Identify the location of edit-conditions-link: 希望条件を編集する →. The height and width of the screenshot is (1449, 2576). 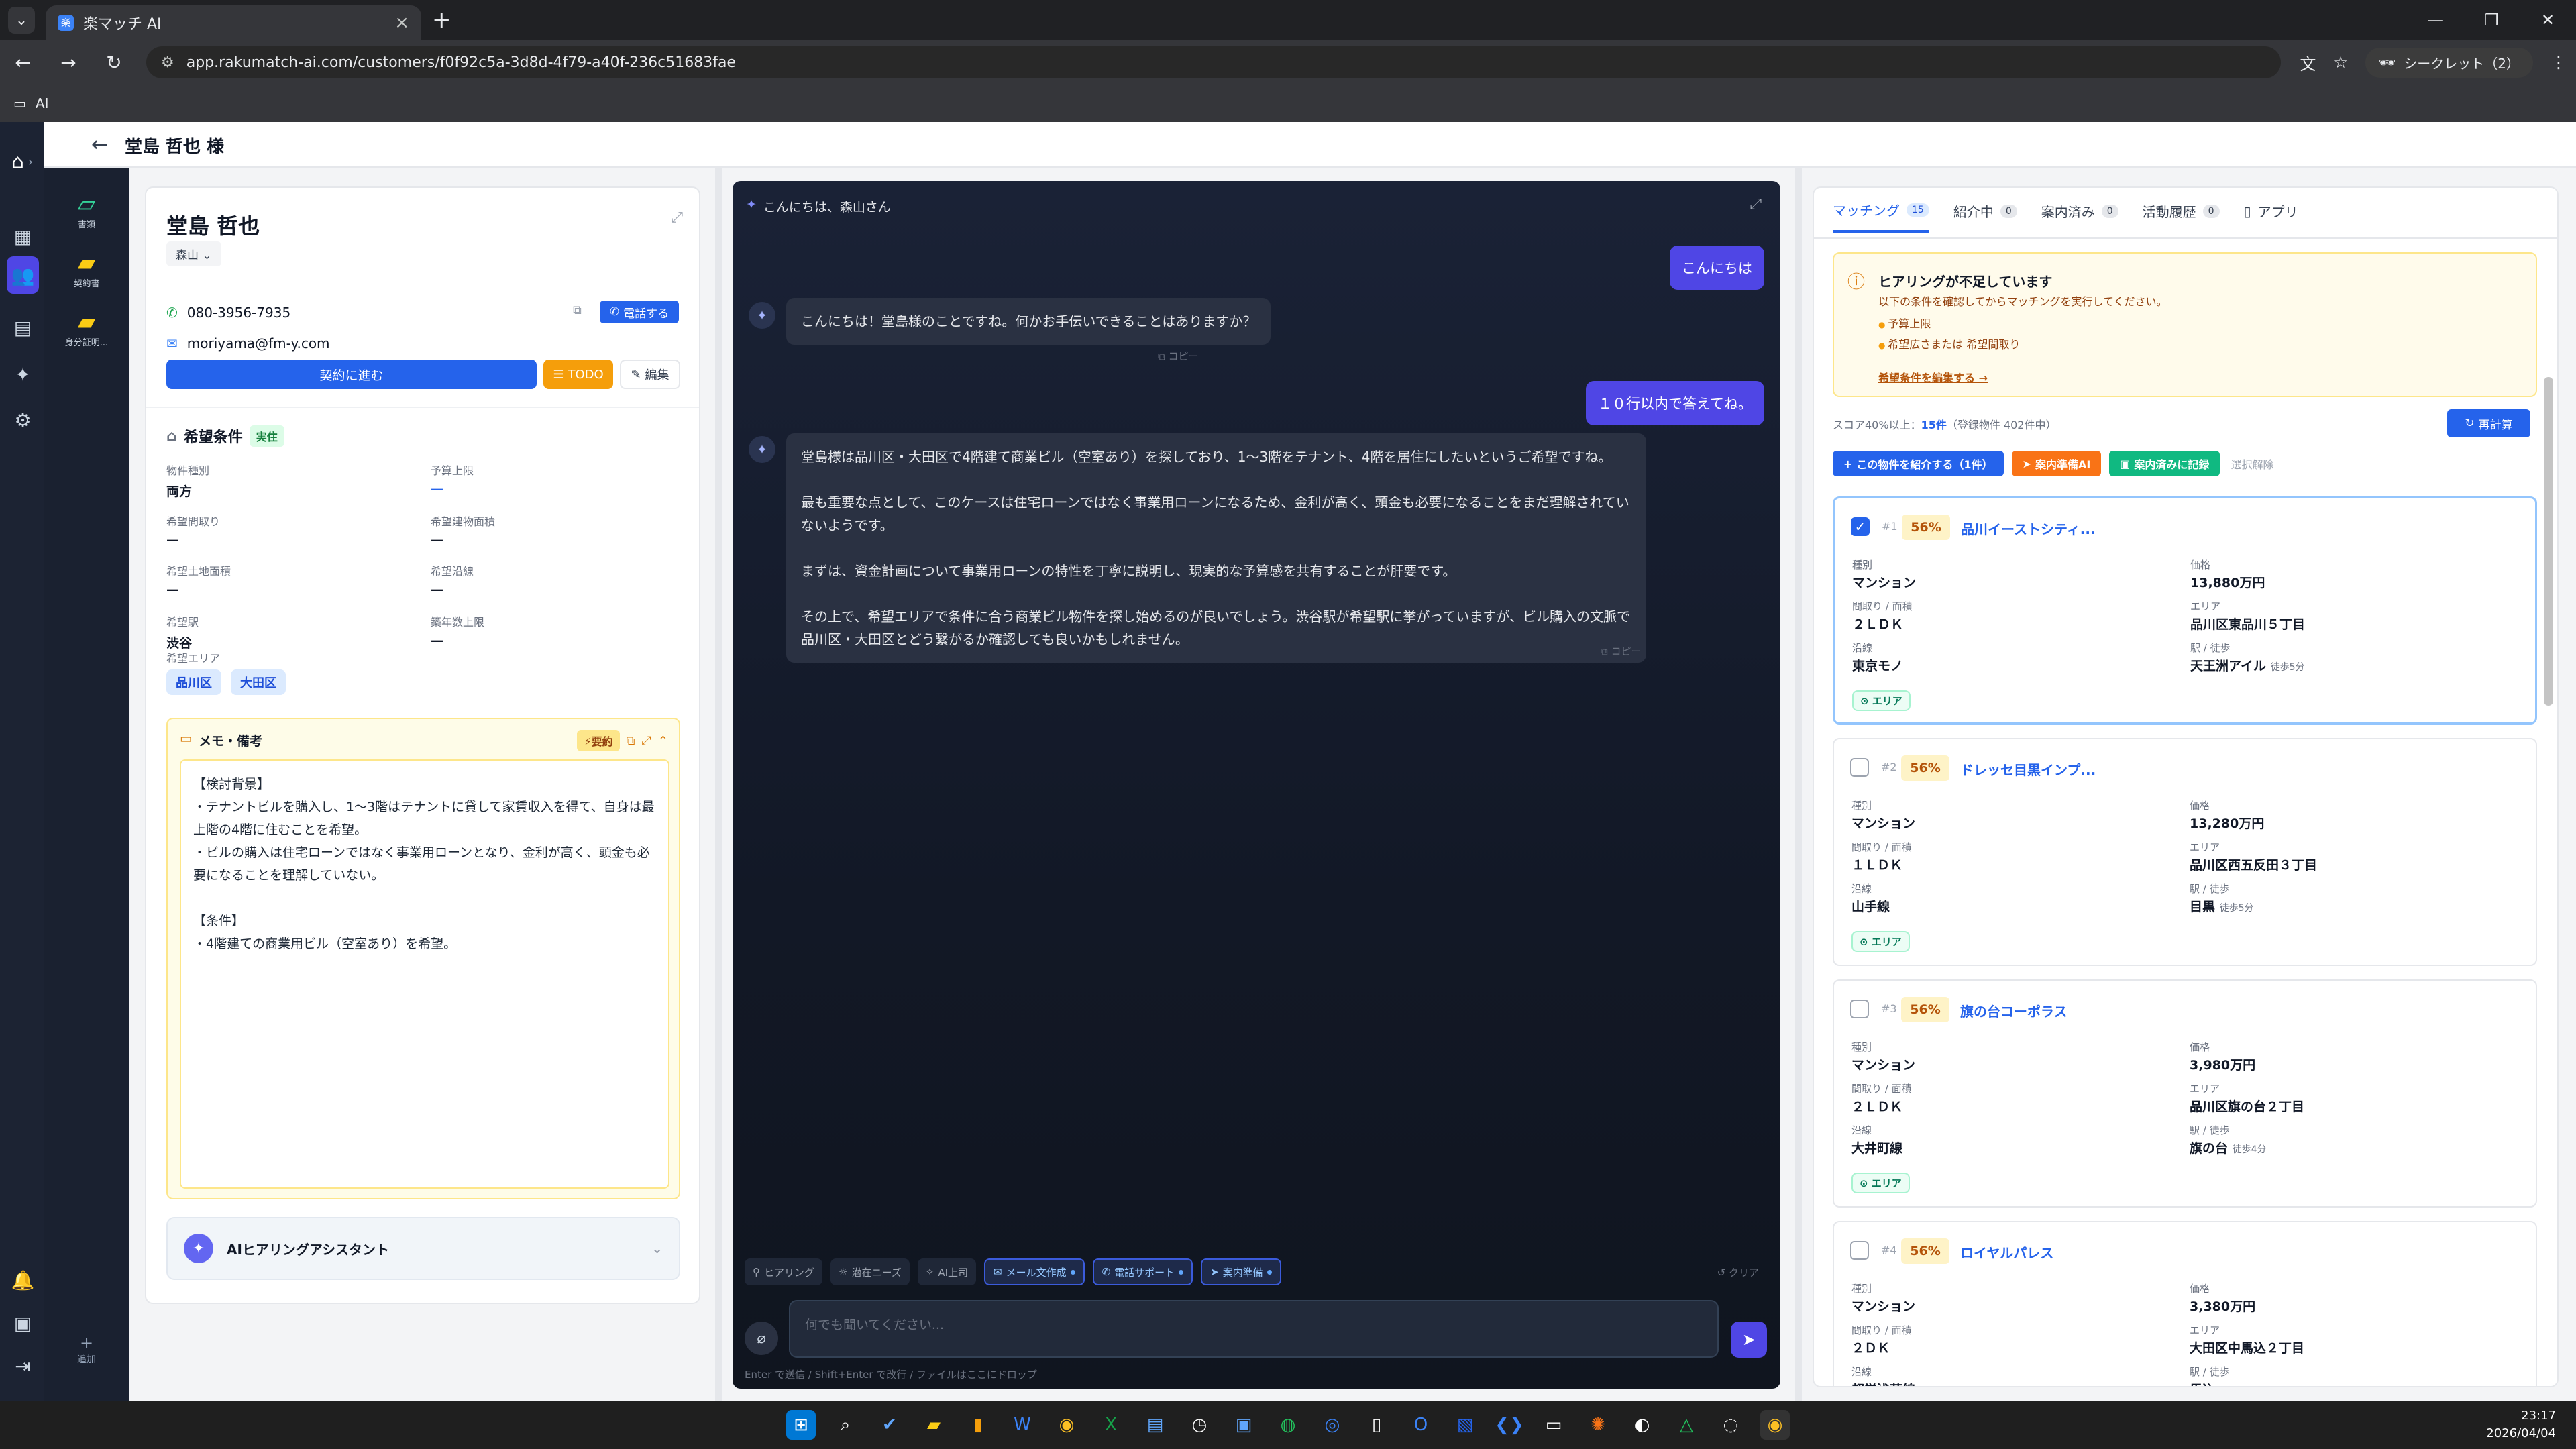
(1933, 377).